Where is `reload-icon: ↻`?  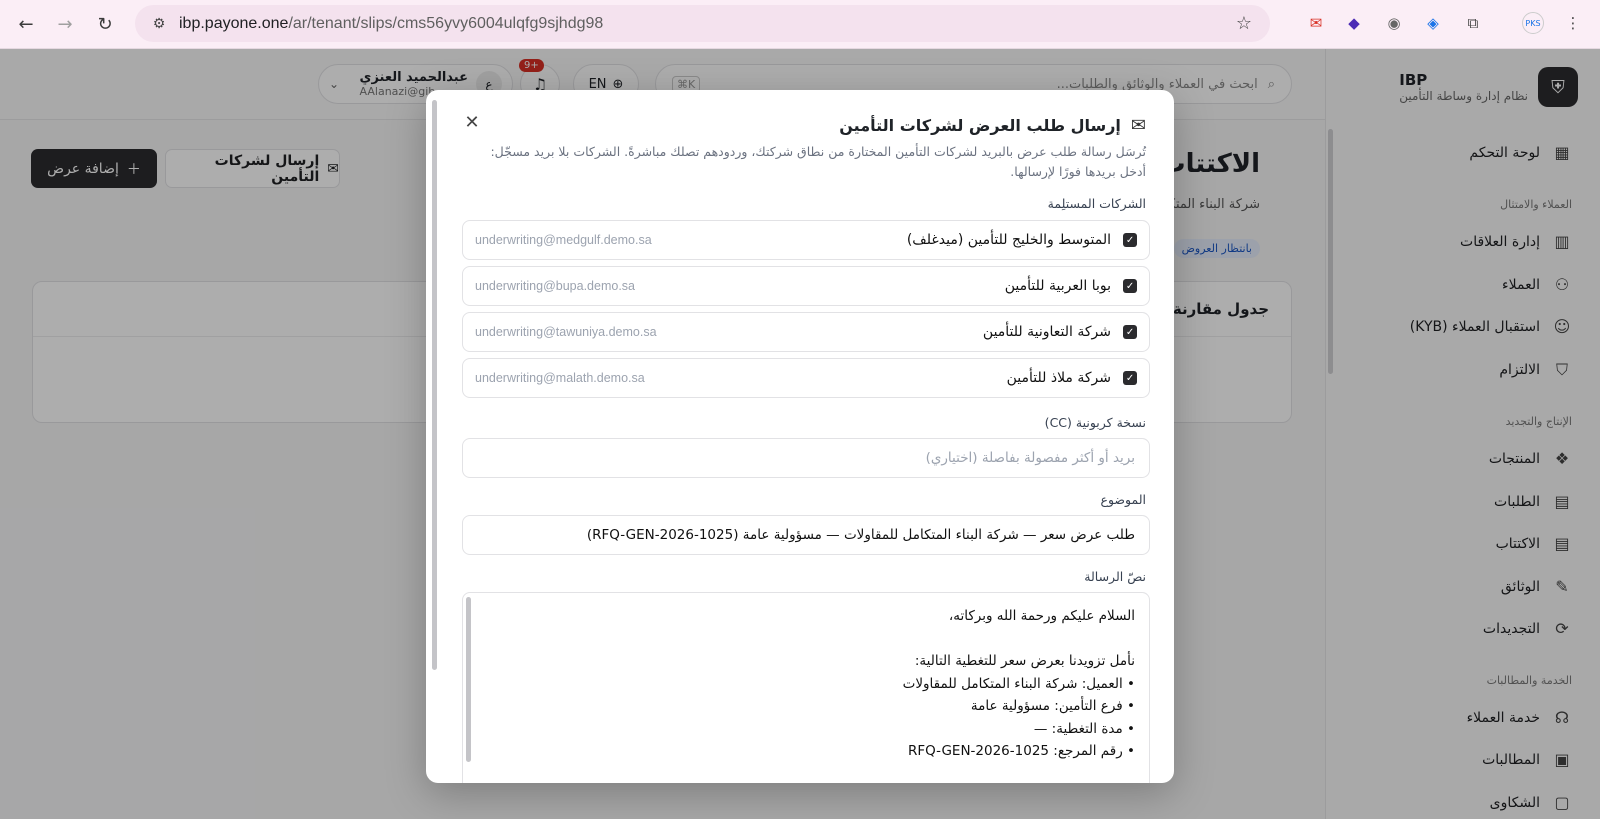 reload-icon: ↻ is located at coordinates (105, 24).